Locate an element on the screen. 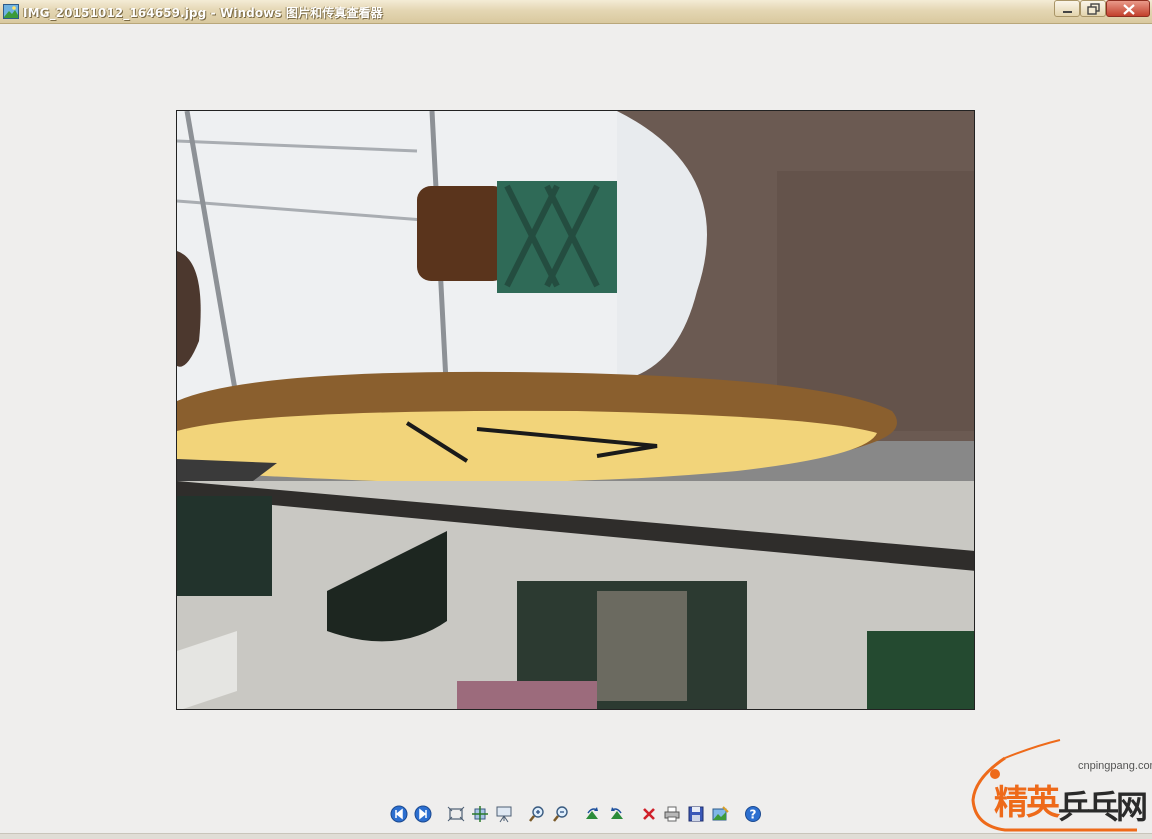  minimize-icon is located at coordinates (1067, 12).